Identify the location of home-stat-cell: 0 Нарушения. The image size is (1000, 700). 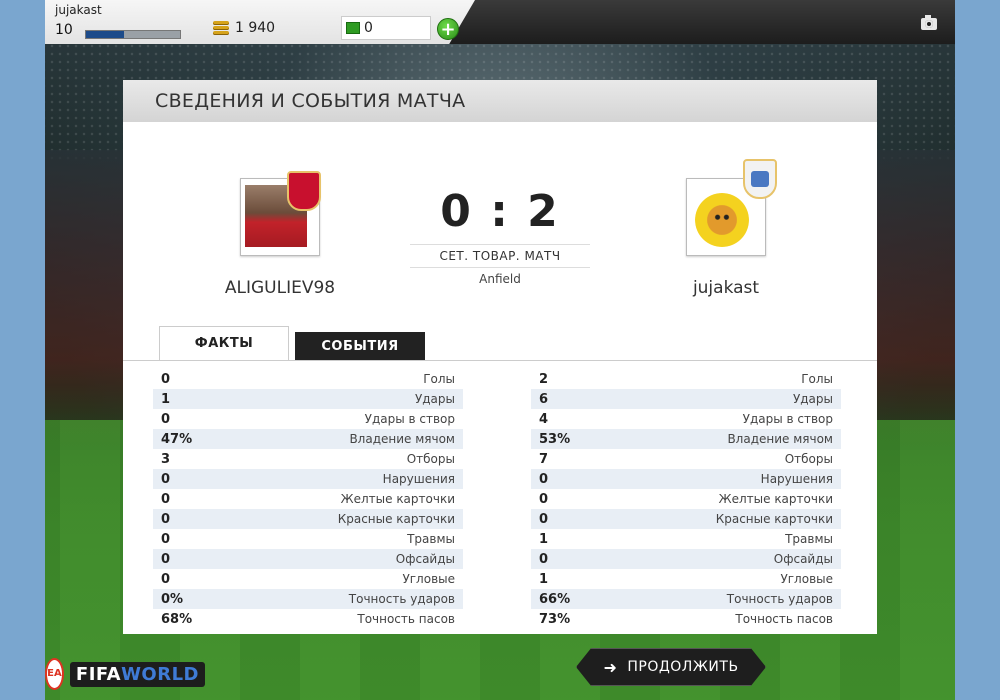
(308, 479).